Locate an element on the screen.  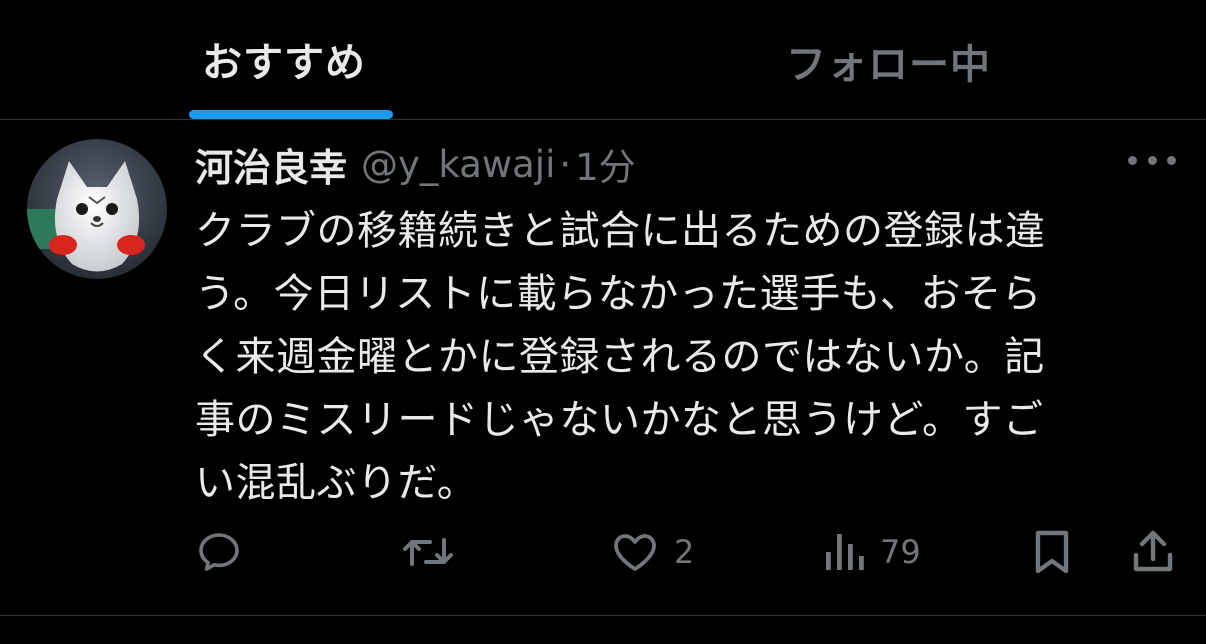
reply-icon is located at coordinates (219, 552).